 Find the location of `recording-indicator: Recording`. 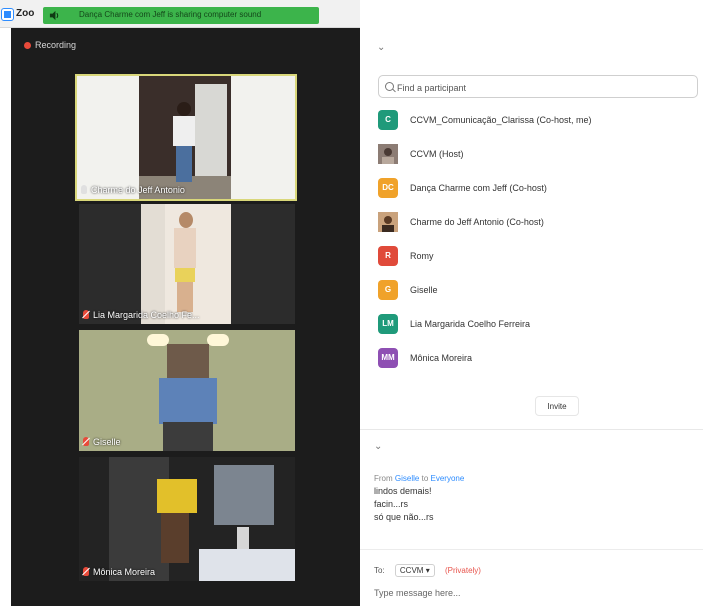

recording-indicator: Recording is located at coordinates (50, 45).